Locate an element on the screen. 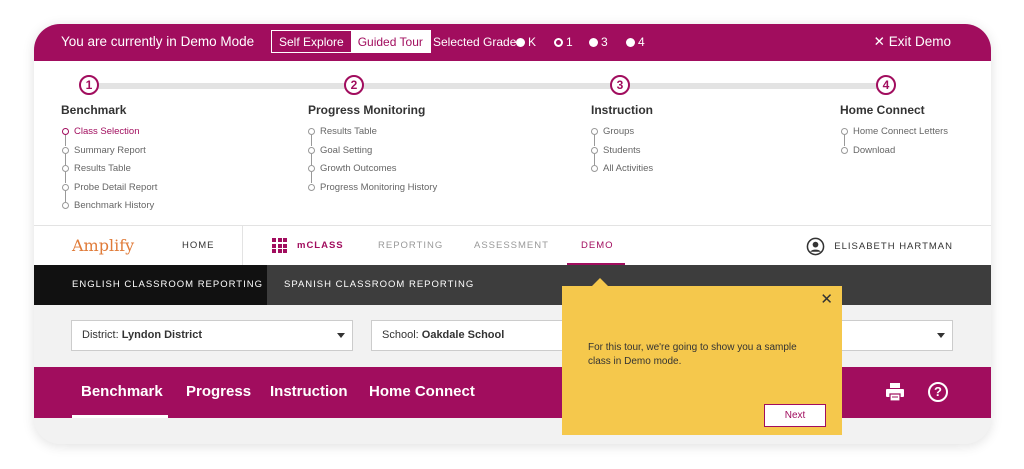 This screenshot has height=469, width=1024. guided-tour-button: Guided Tour is located at coordinates (390, 41).